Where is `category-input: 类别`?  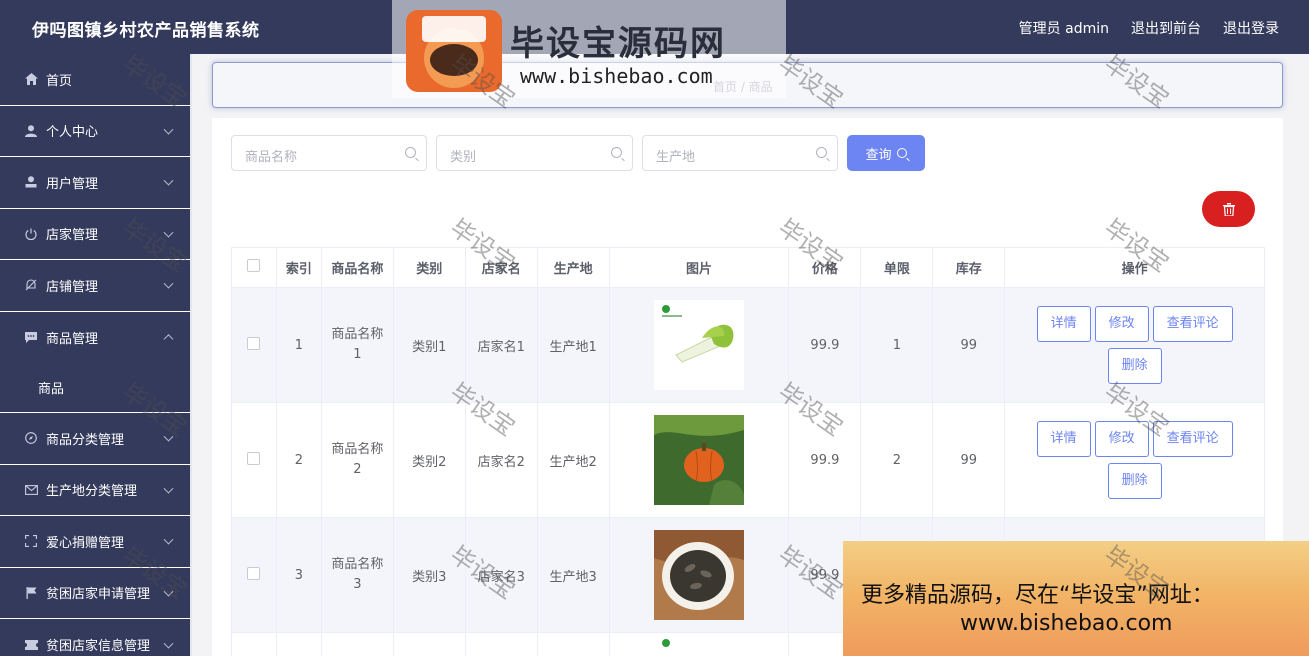 category-input: 类别 is located at coordinates (534, 153).